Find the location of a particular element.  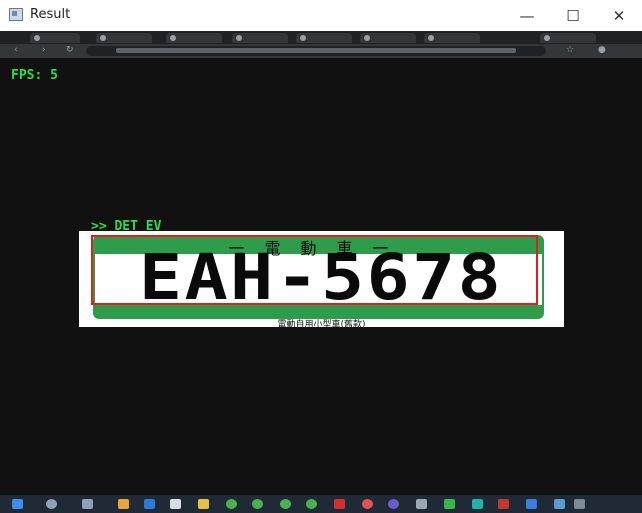

plate-caption: 電動自用小型車(舊款) is located at coordinates (321, 325).